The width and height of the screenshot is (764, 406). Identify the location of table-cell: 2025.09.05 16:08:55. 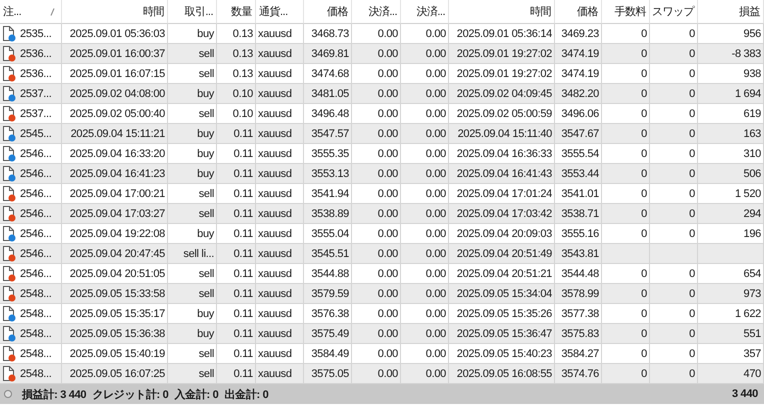
(502, 374).